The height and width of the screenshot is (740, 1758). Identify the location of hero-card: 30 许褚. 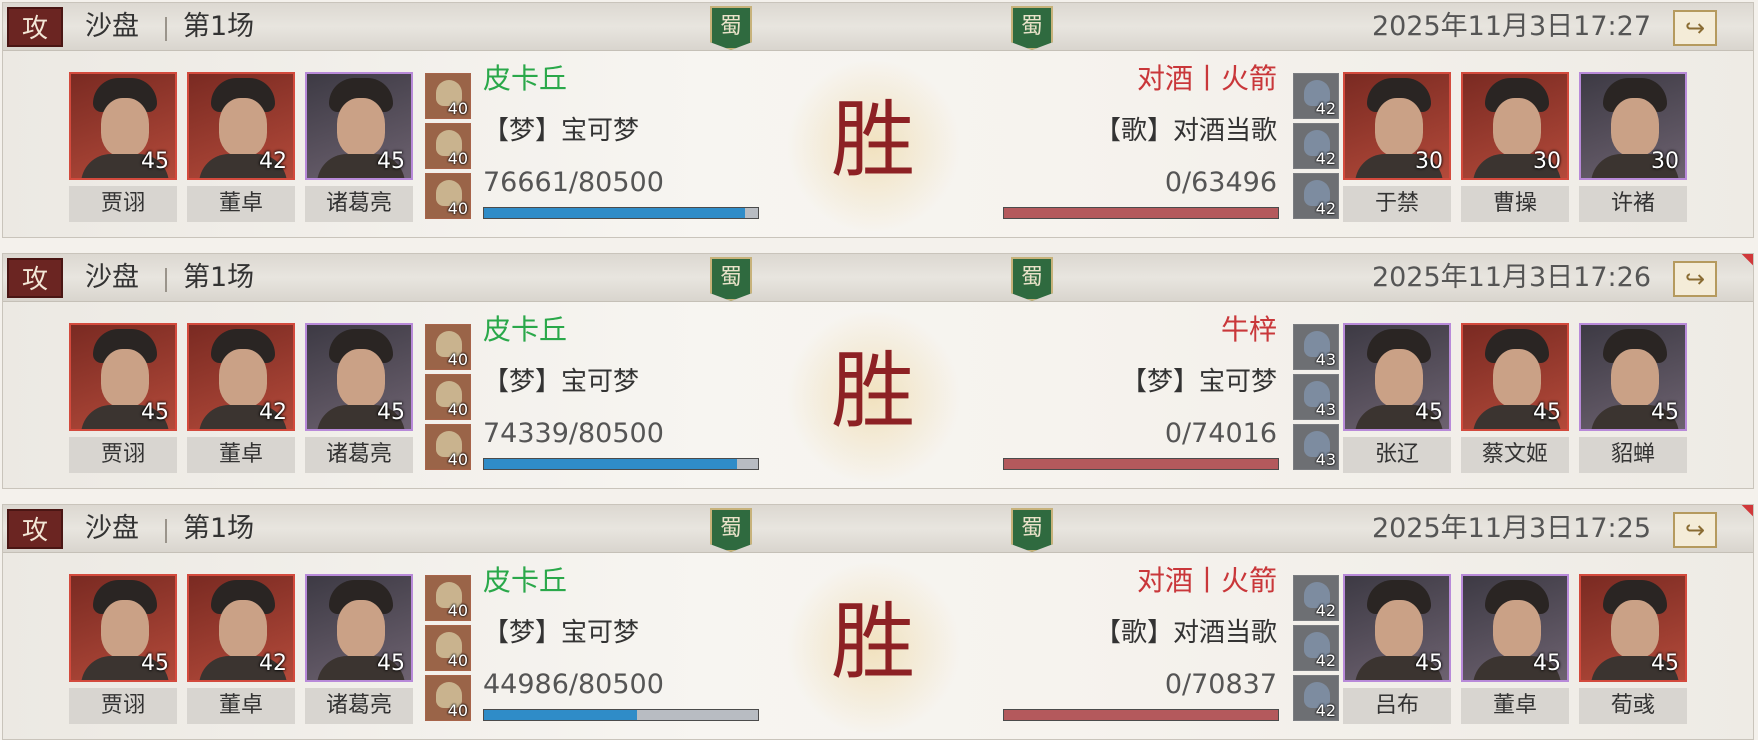
(1633, 147).